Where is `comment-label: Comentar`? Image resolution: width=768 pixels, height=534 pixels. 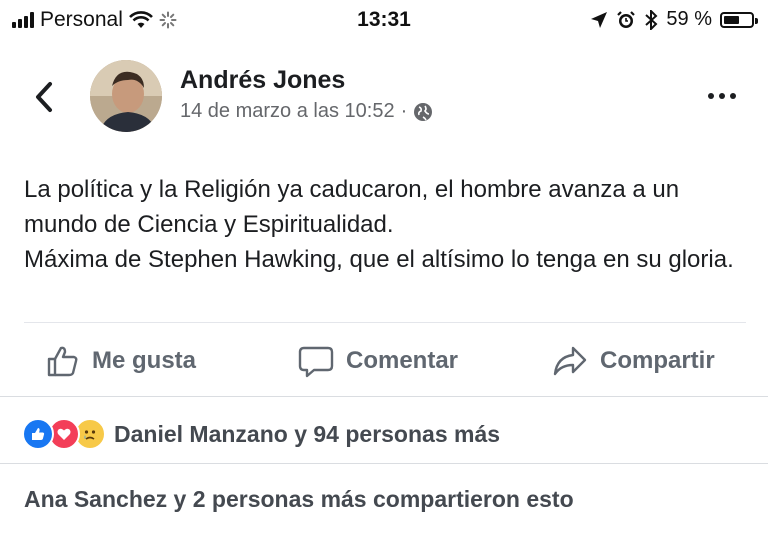 comment-label: Comentar is located at coordinates (402, 360).